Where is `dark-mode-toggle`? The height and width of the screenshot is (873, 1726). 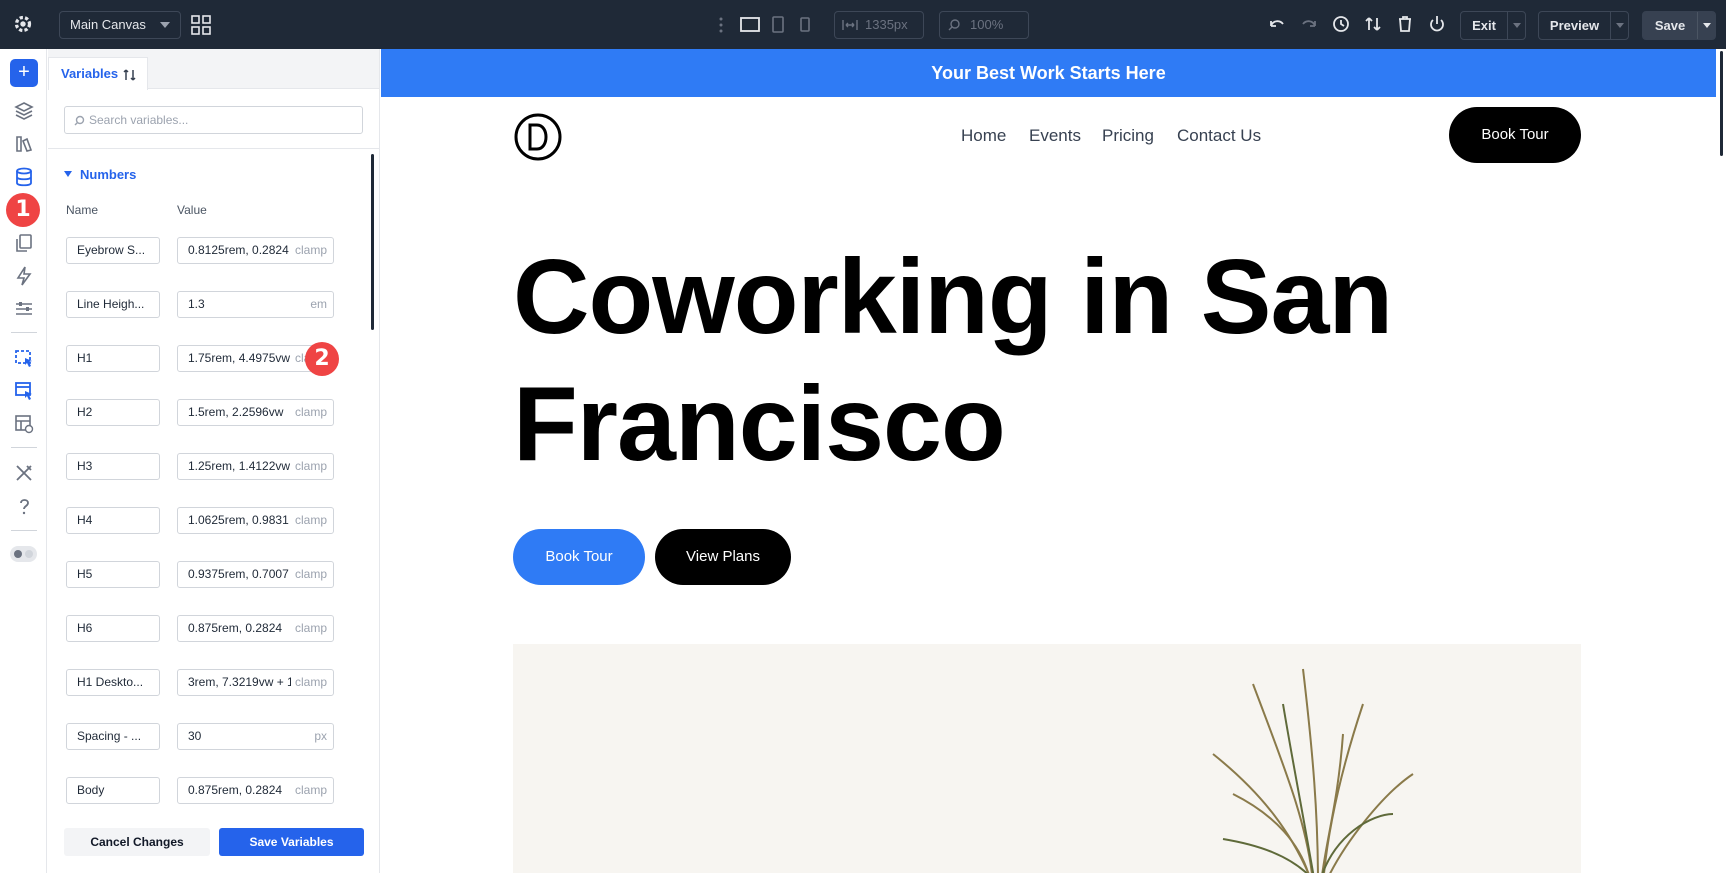
dark-mode-toggle is located at coordinates (23, 554).